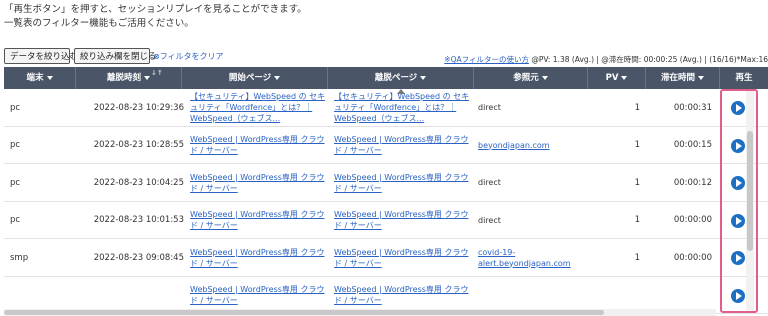 Image resolution: width=768 pixels, height=316 pixels. I want to click on cell-exit-time: 2022-08-23 10:29:36, so click(138, 107).